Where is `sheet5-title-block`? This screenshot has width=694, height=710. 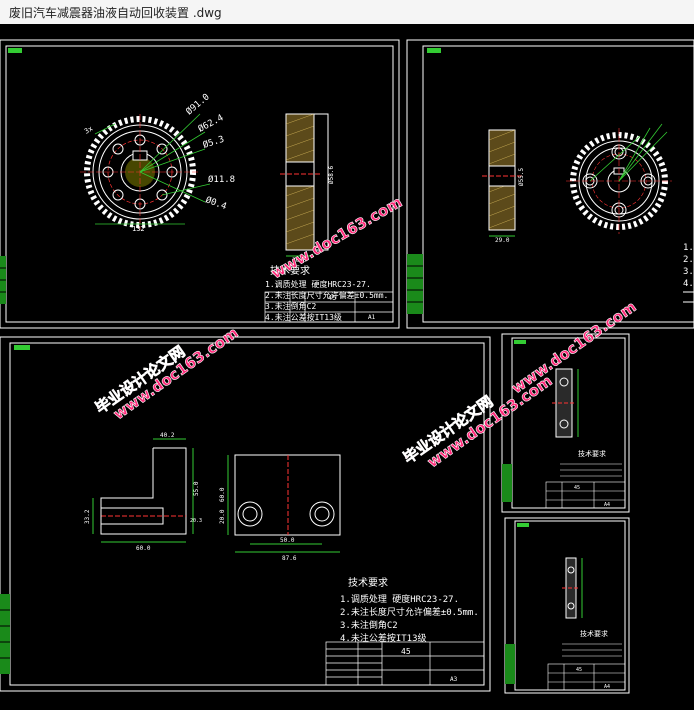 sheet5-title-block is located at coordinates (586, 677).